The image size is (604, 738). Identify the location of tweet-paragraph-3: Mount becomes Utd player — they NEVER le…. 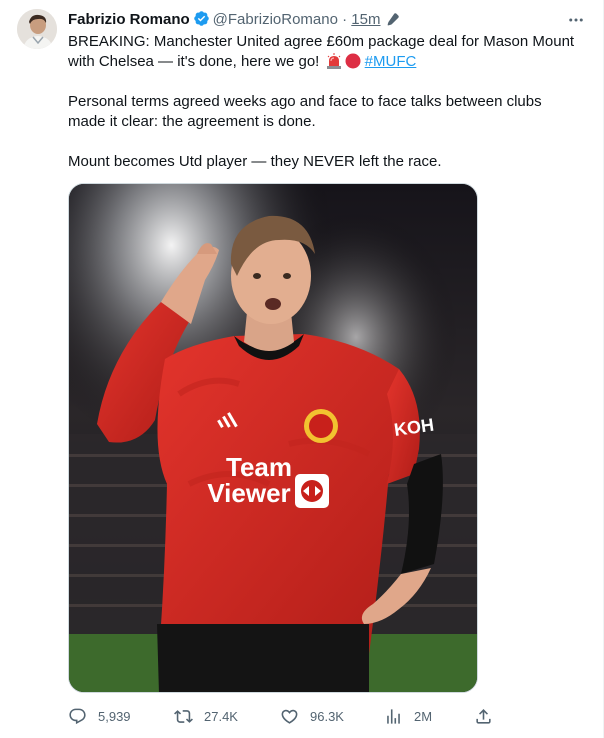
(255, 161).